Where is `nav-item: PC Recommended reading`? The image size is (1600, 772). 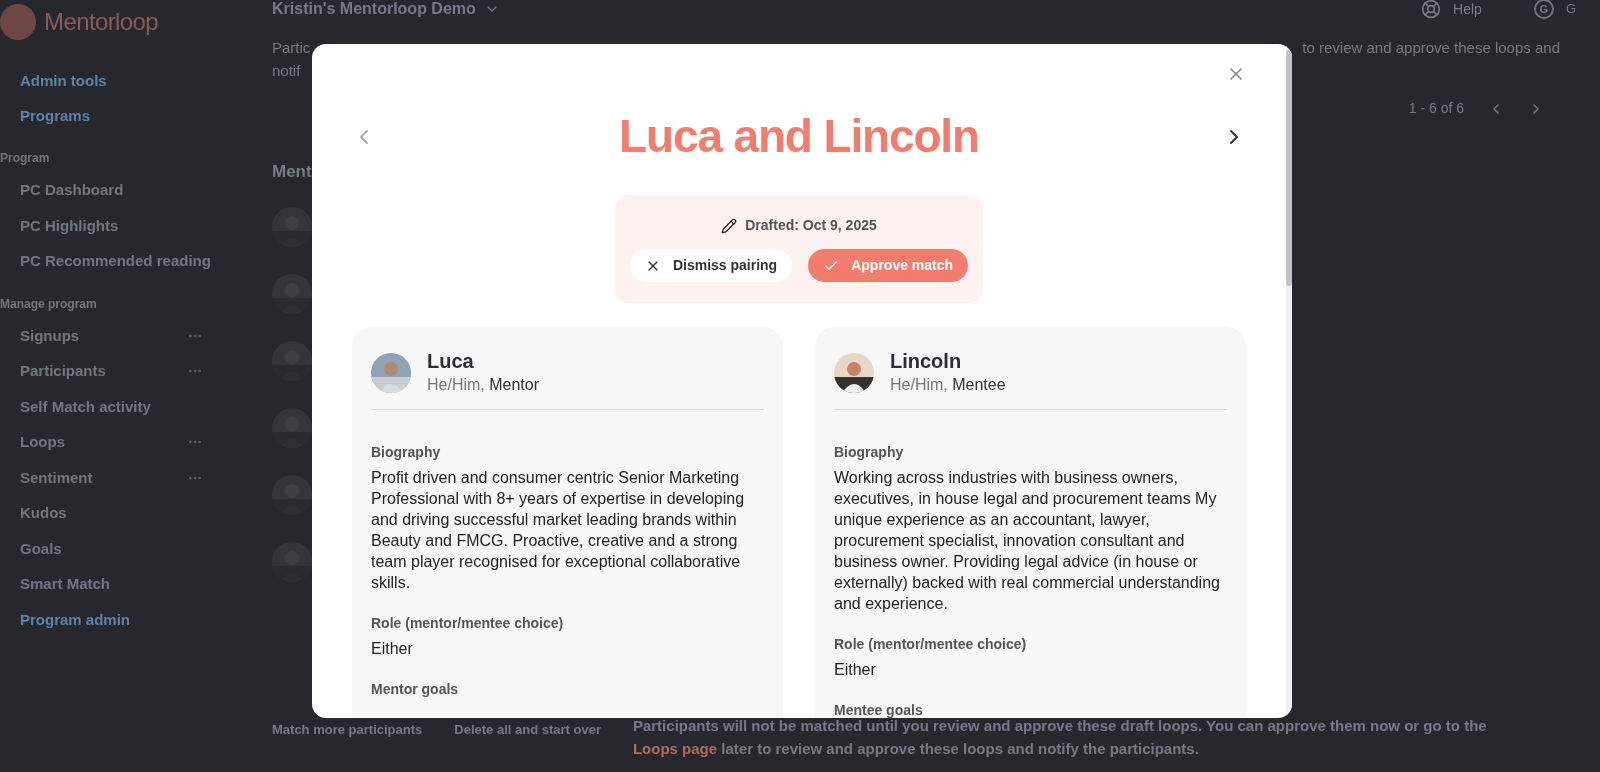 nav-item: PC Recommended reading is located at coordinates (127, 261).